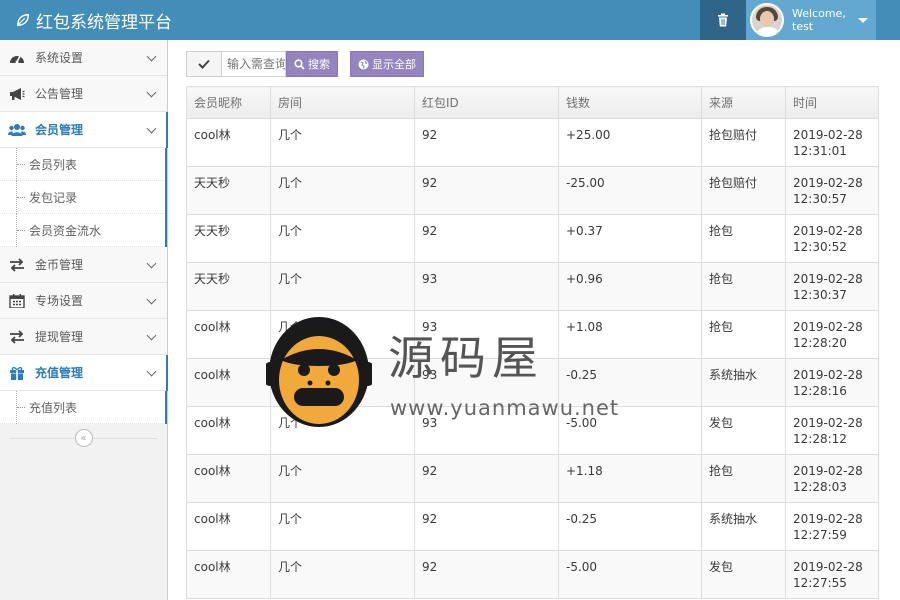 The image size is (900, 600). I want to click on dashboard-icon, so click(17, 58).